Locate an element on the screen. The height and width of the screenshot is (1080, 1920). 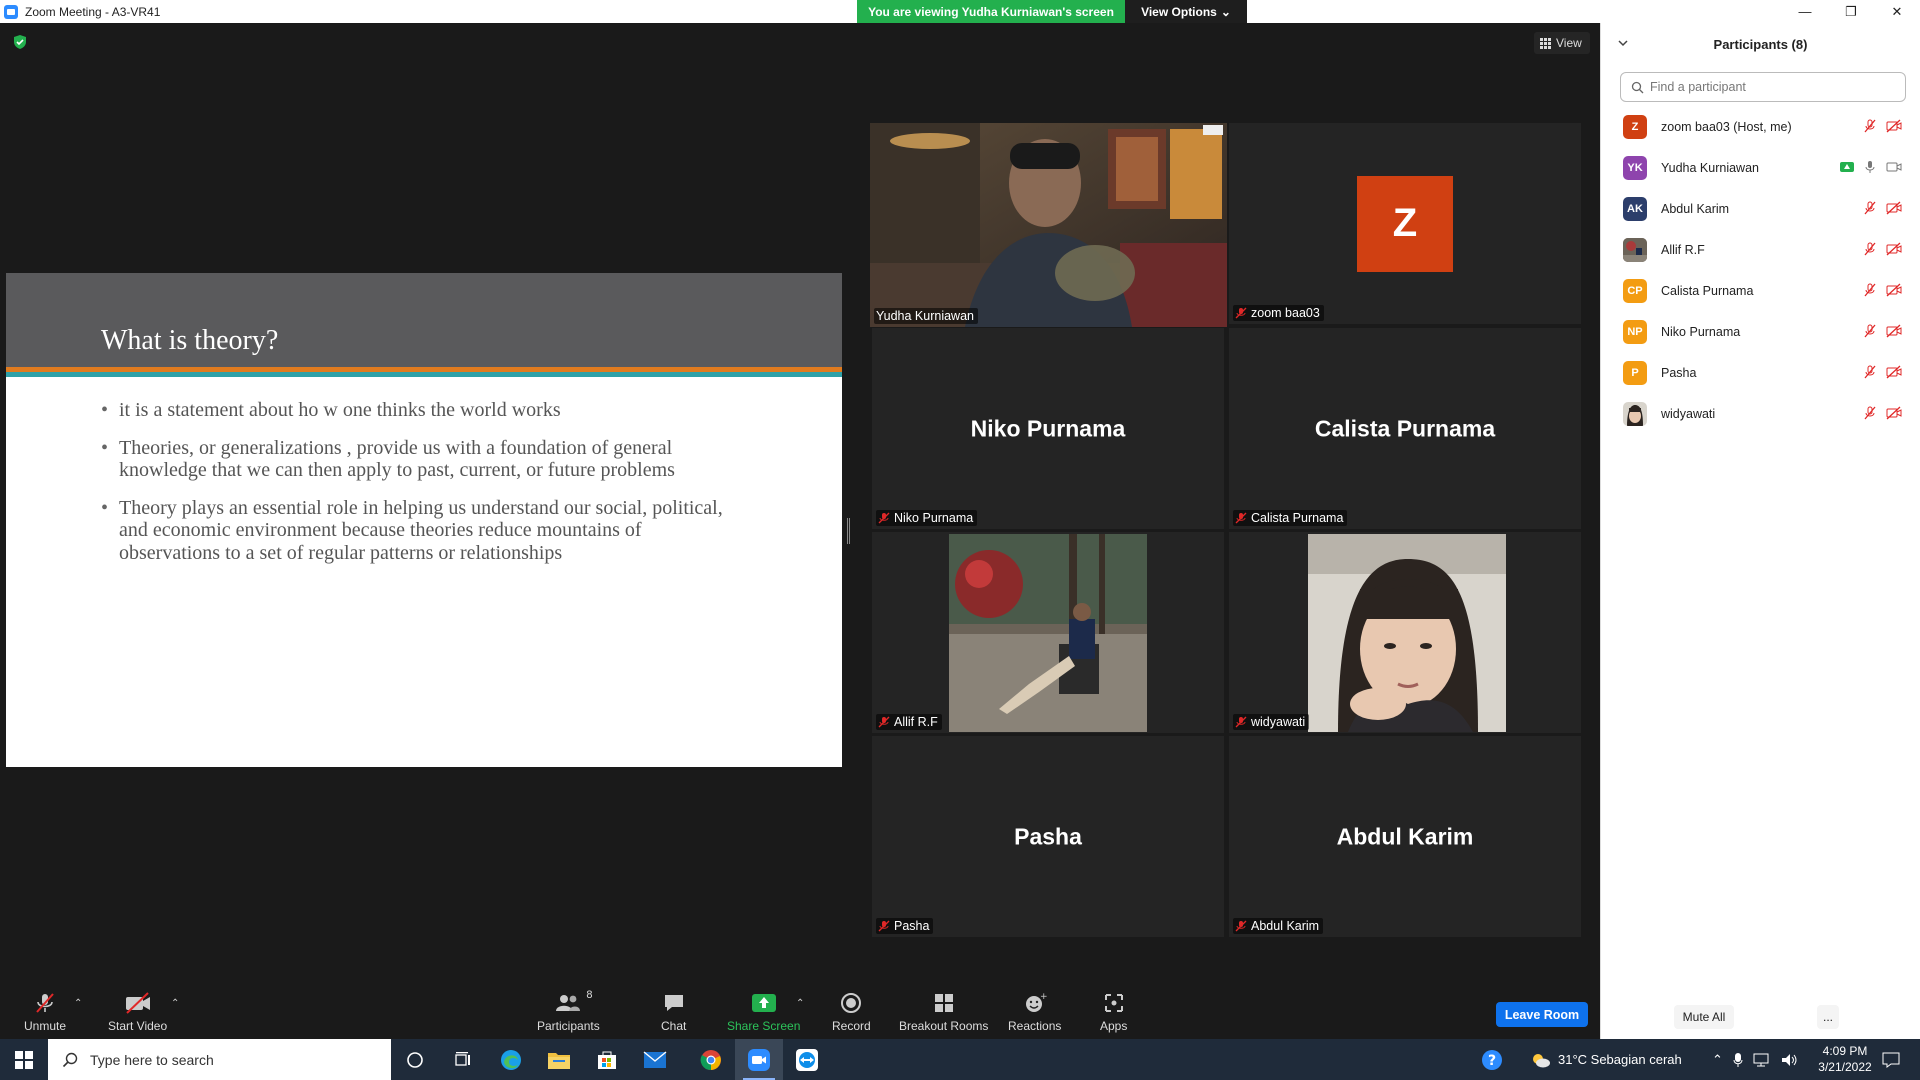
video-tile-abdul: Abdul Karim Abdul Karim is located at coordinates (1405, 836).